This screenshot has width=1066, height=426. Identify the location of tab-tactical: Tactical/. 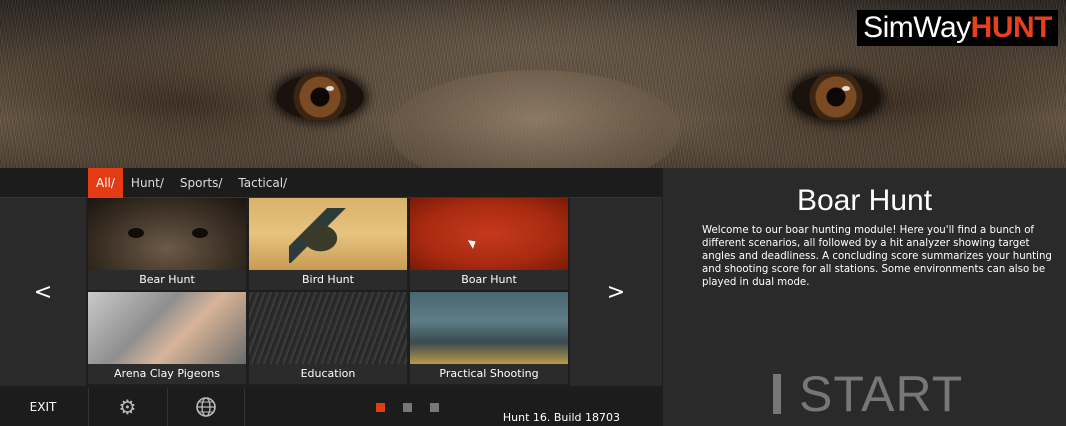
(262, 183).